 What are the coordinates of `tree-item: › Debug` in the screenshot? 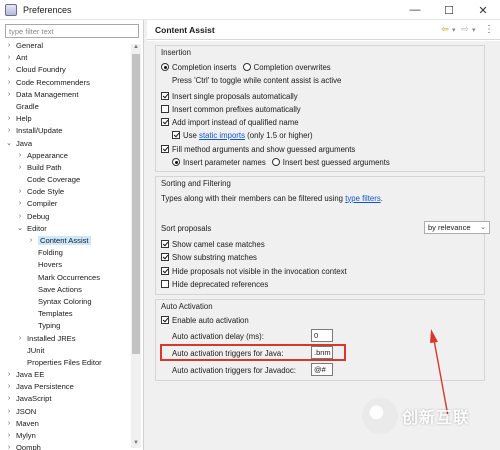 It's located at (69, 217).